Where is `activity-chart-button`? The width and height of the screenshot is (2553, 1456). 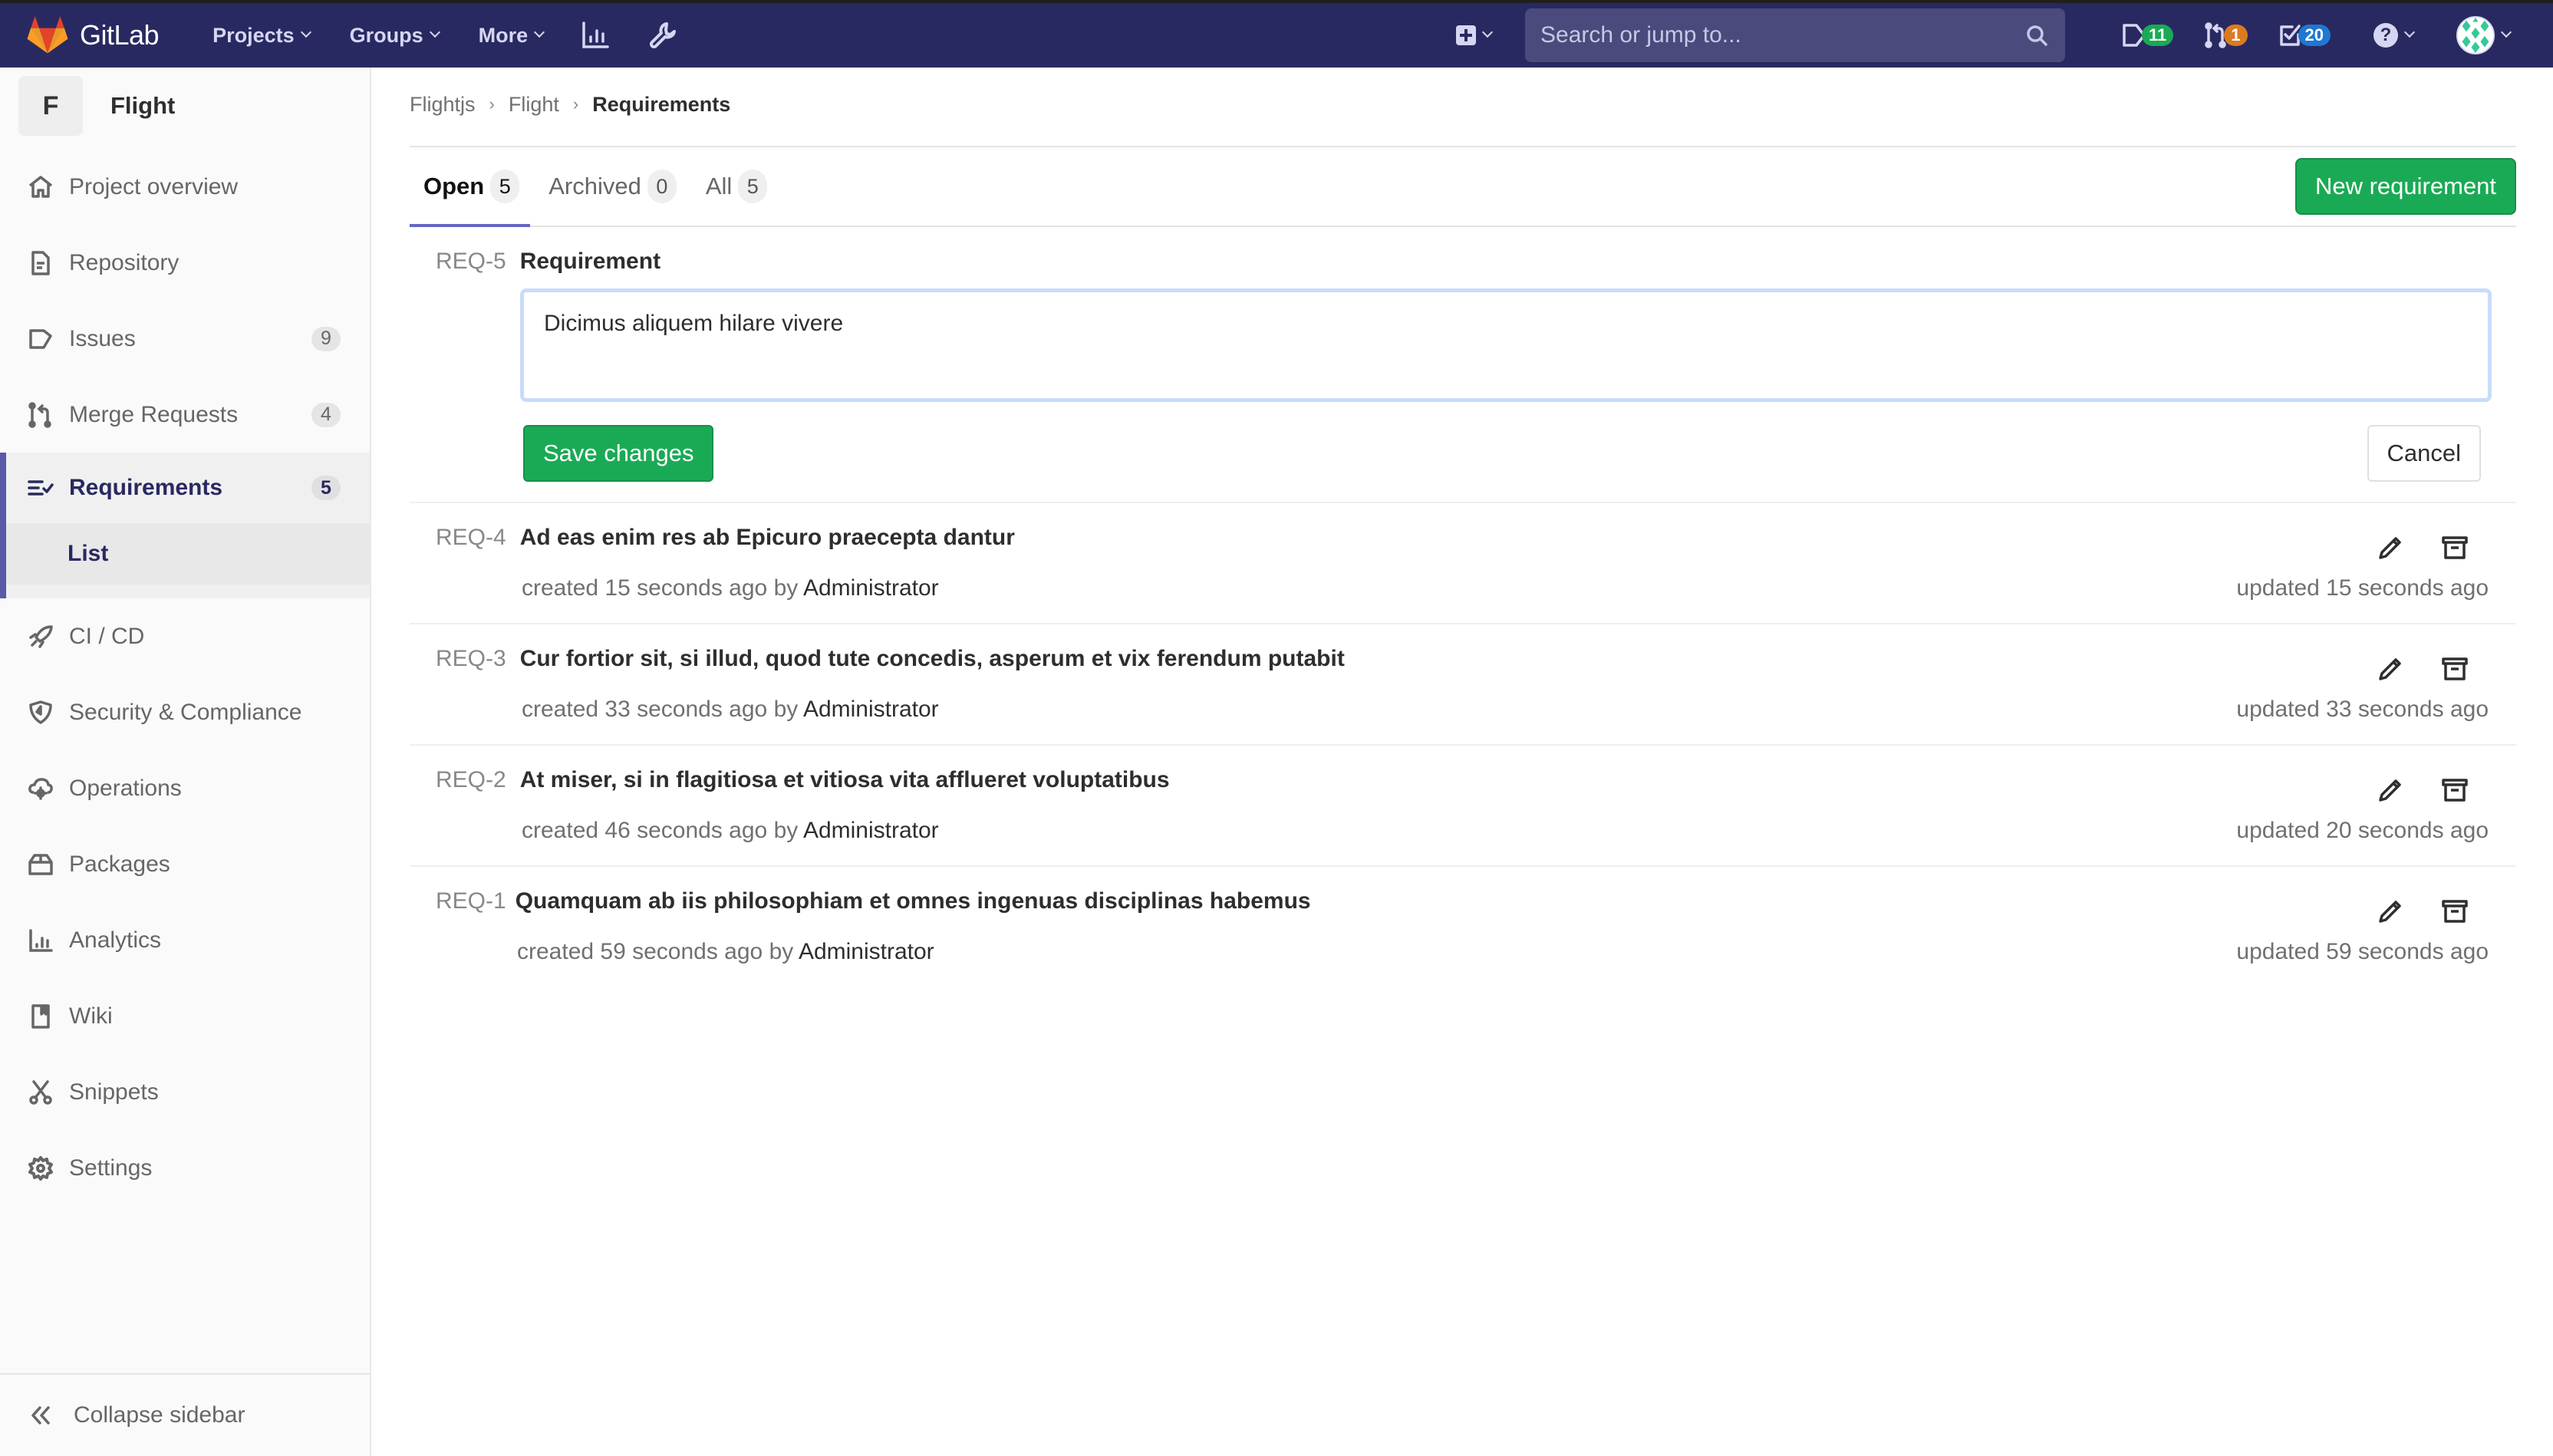 activity-chart-button is located at coordinates (595, 35).